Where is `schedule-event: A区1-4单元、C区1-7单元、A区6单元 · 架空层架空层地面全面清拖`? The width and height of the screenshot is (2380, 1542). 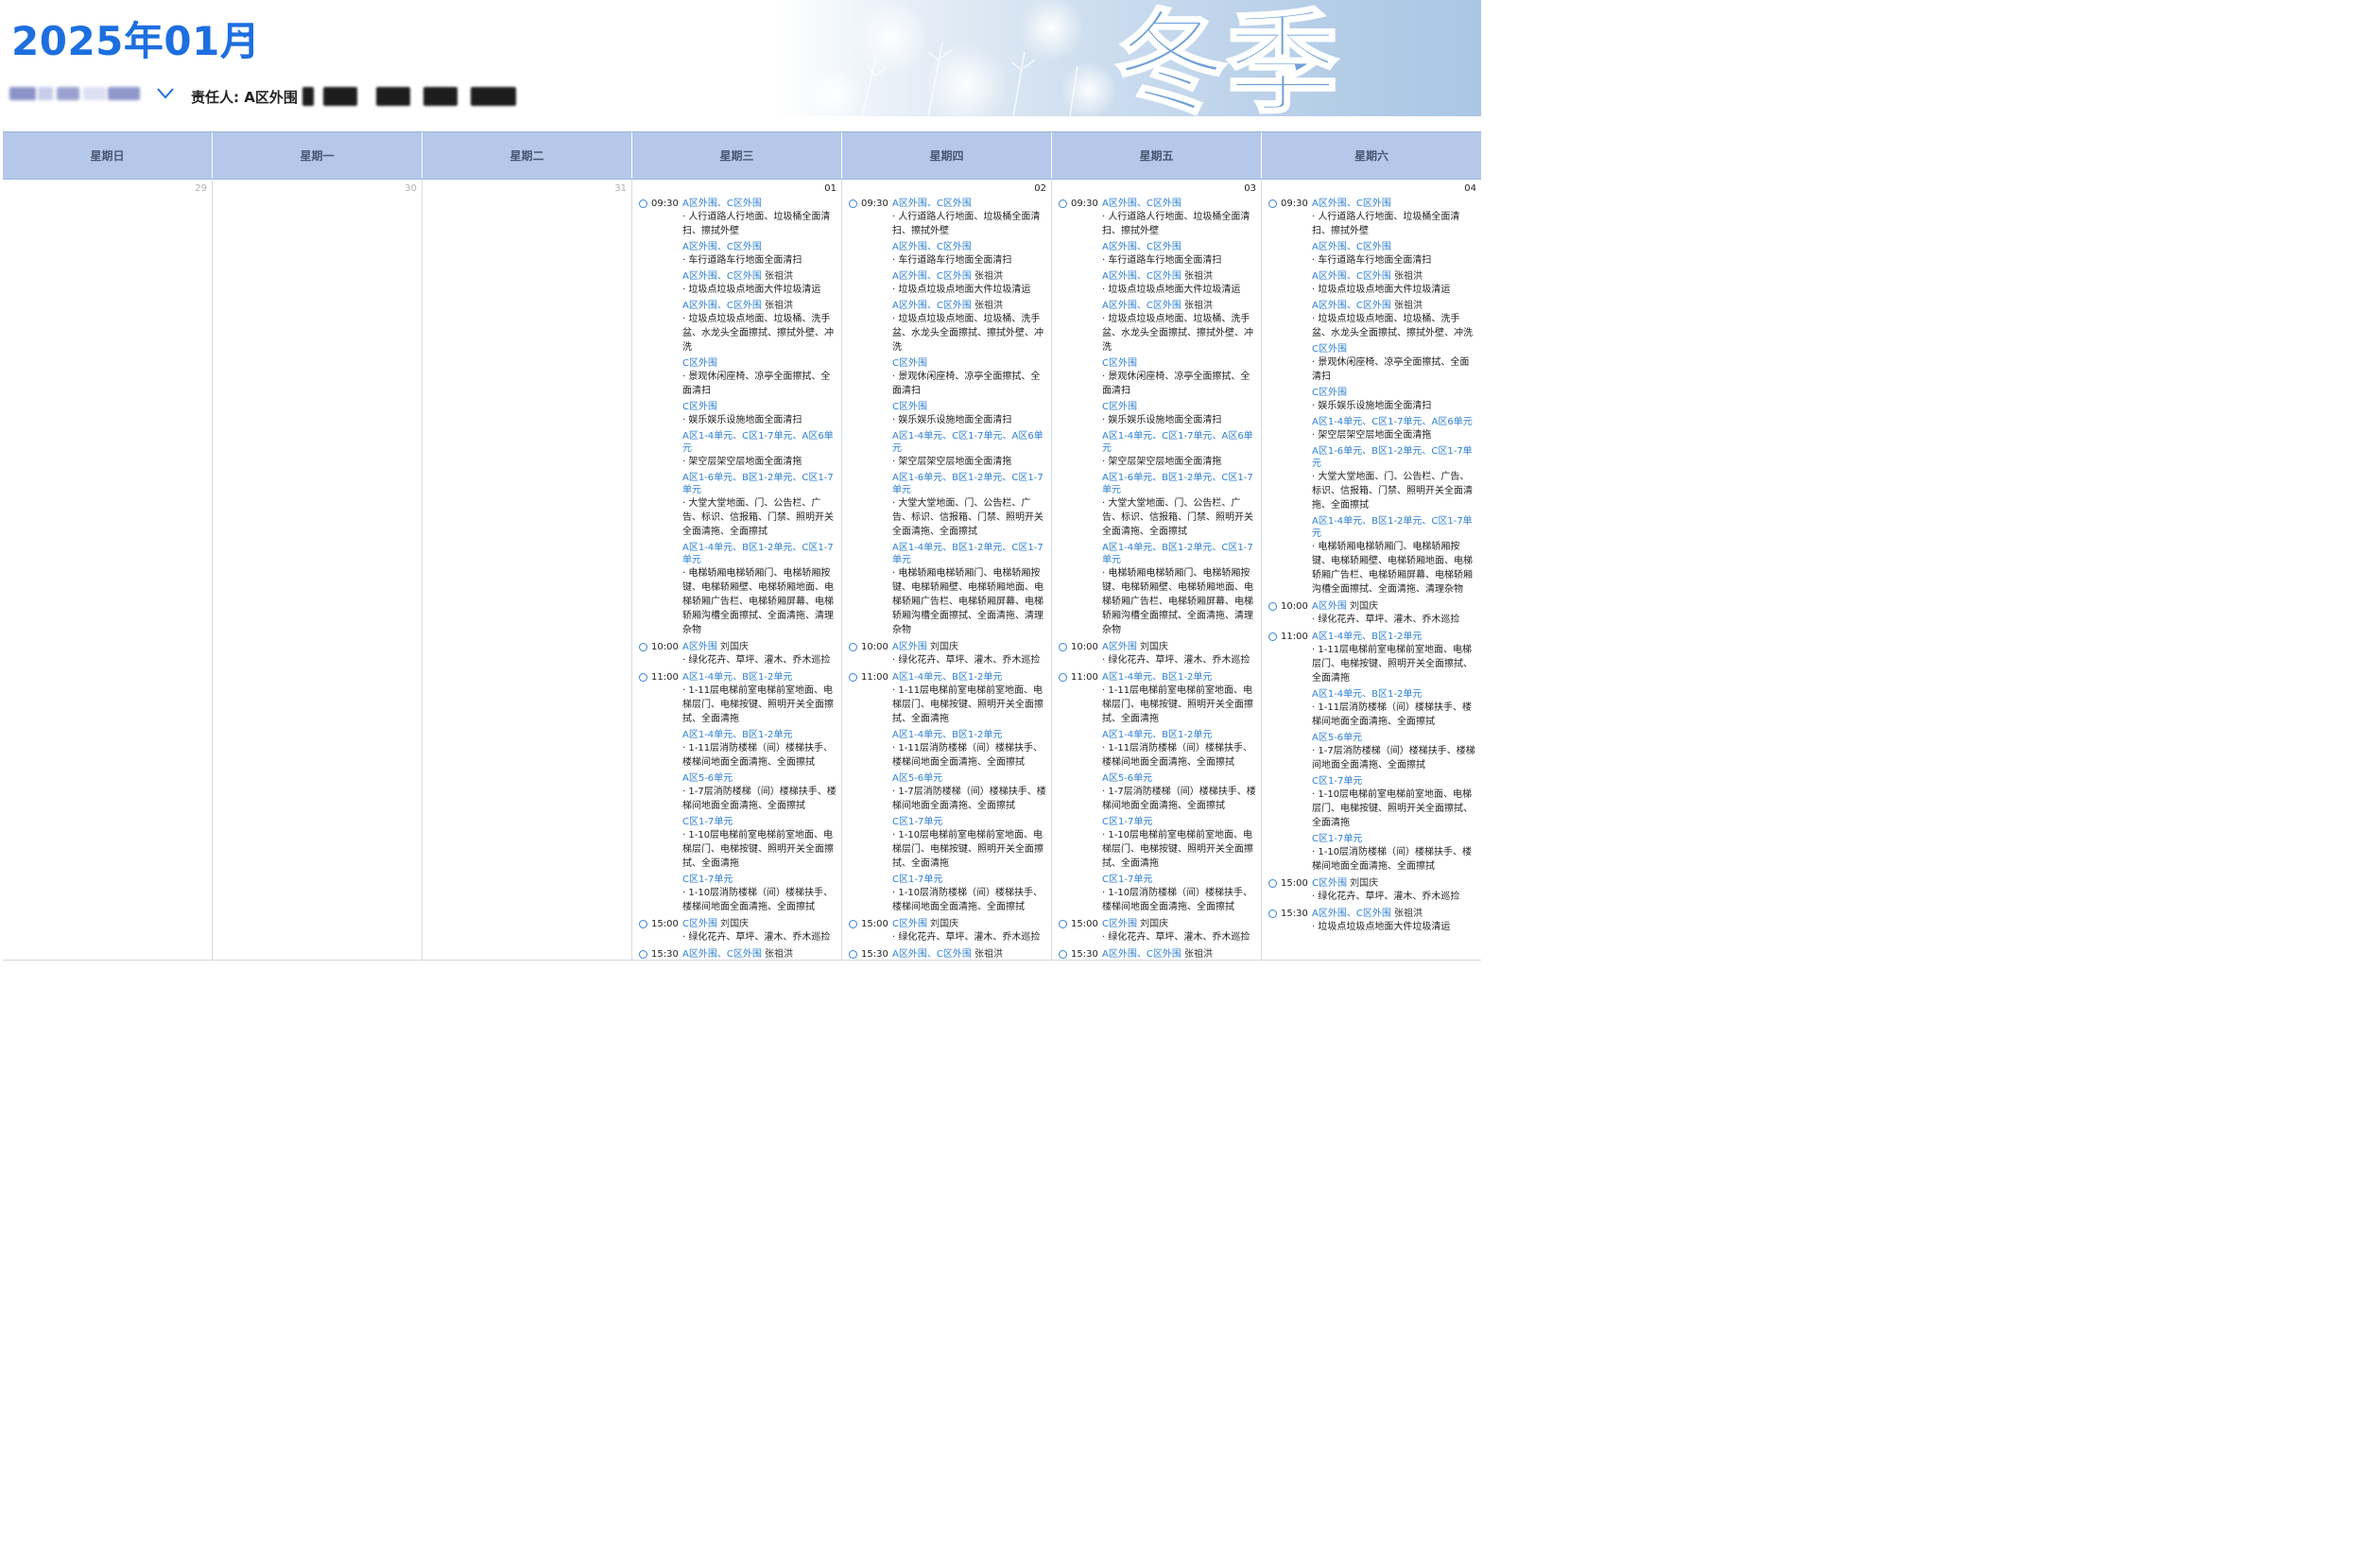
schedule-event: A区1-4单元、C区1-7单元、A区6单元 · 架空层架空层地面全面清拖 is located at coordinates (970, 449).